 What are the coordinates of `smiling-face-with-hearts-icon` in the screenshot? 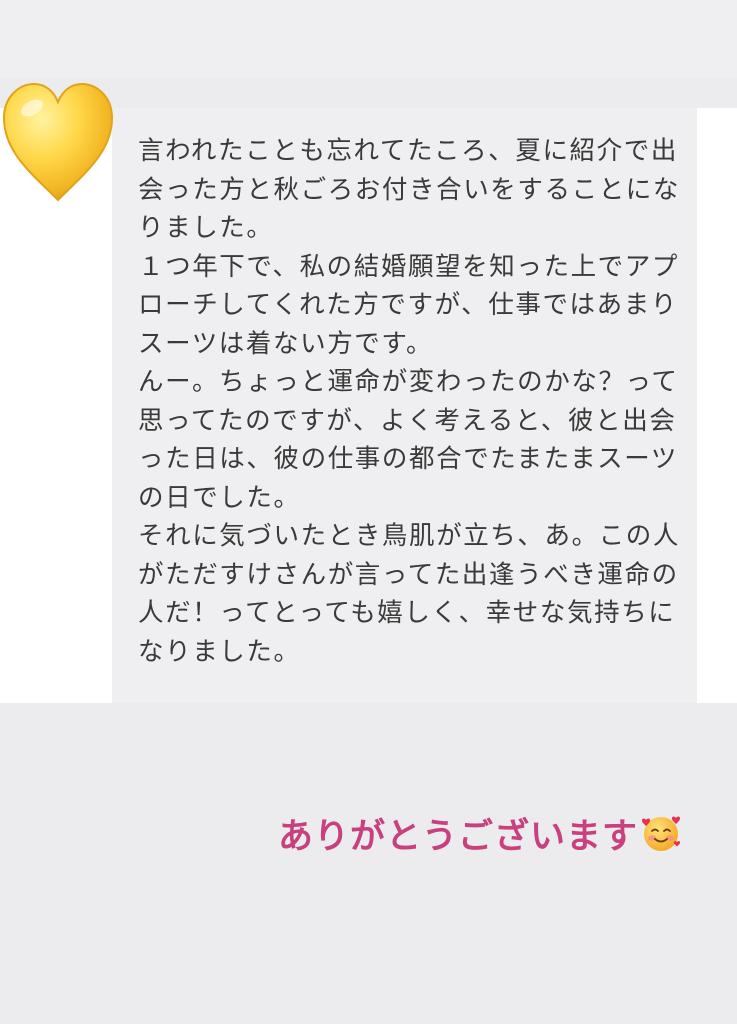 It's located at (661, 833).